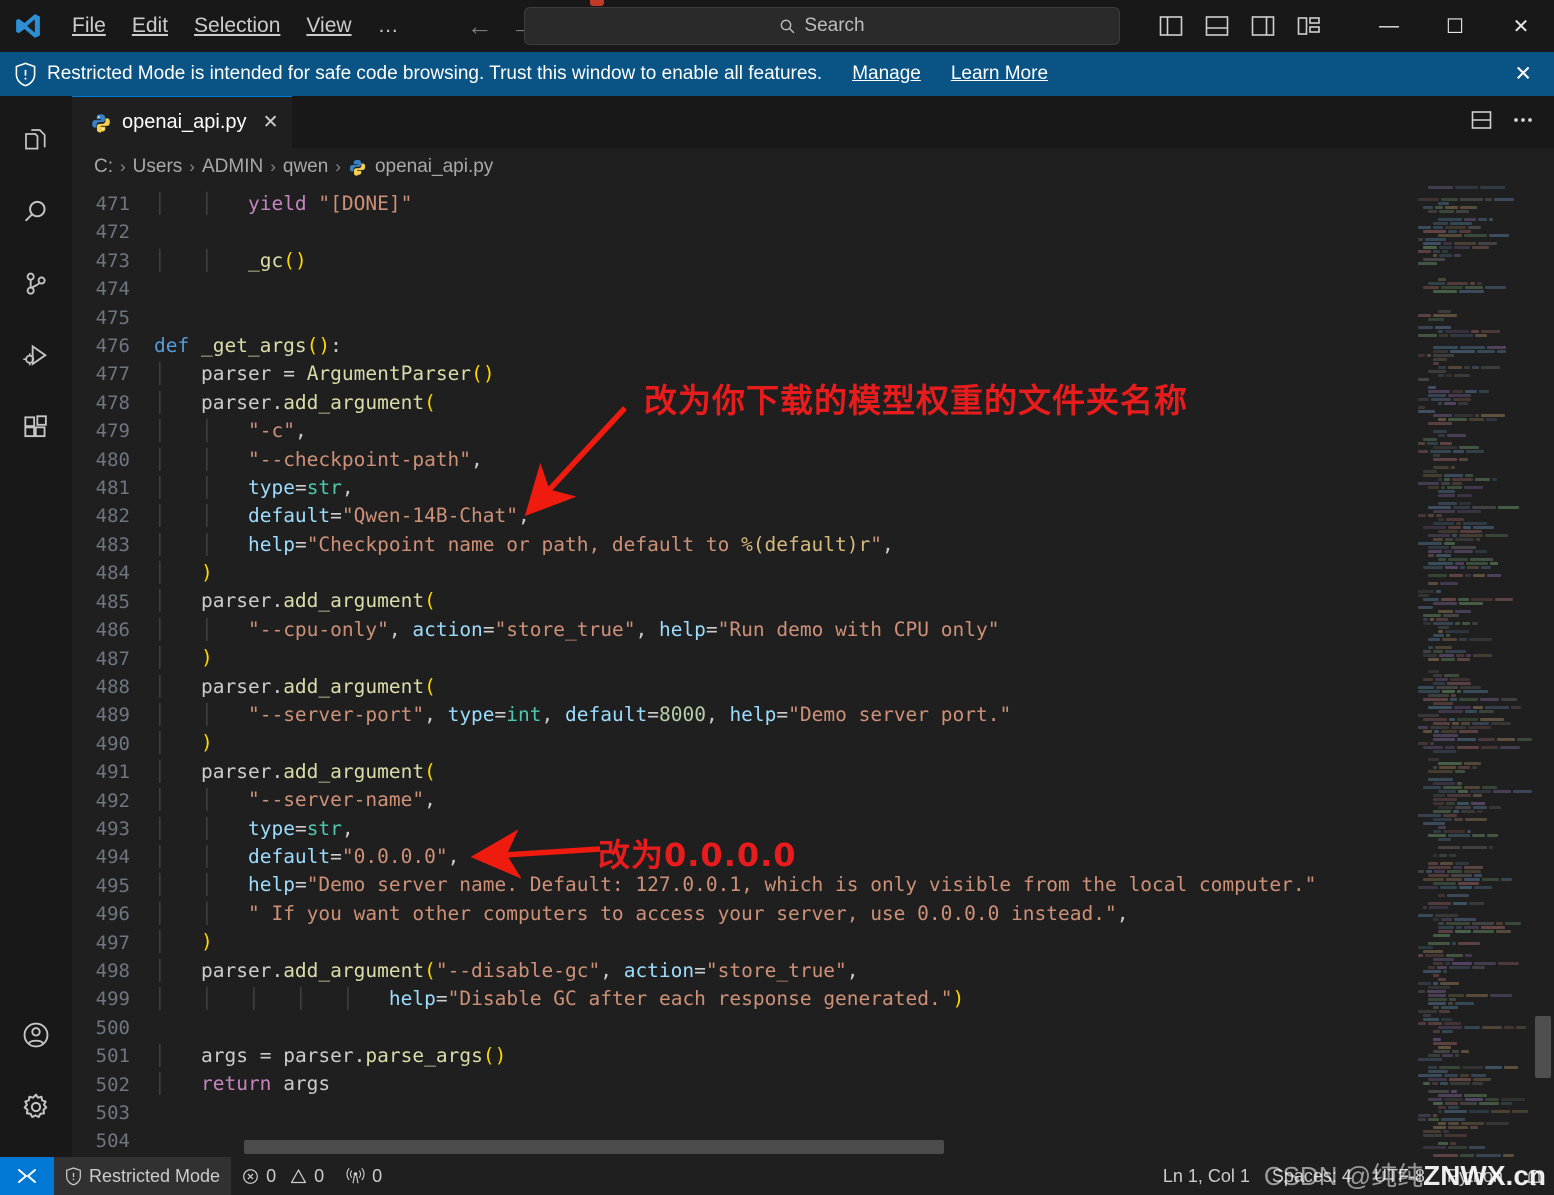  I want to click on ellipsis-icon, so click(1523, 122).